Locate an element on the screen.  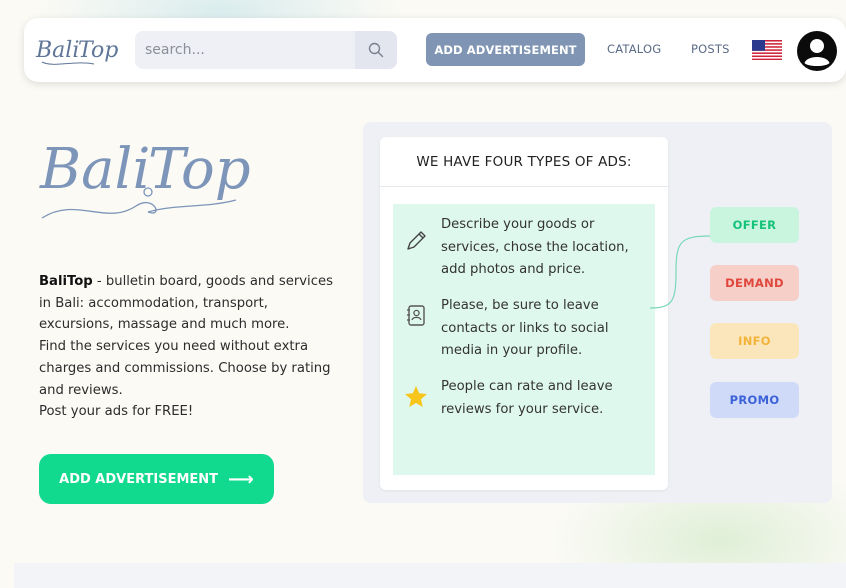
tag-offer: OFFER is located at coordinates (754, 225).